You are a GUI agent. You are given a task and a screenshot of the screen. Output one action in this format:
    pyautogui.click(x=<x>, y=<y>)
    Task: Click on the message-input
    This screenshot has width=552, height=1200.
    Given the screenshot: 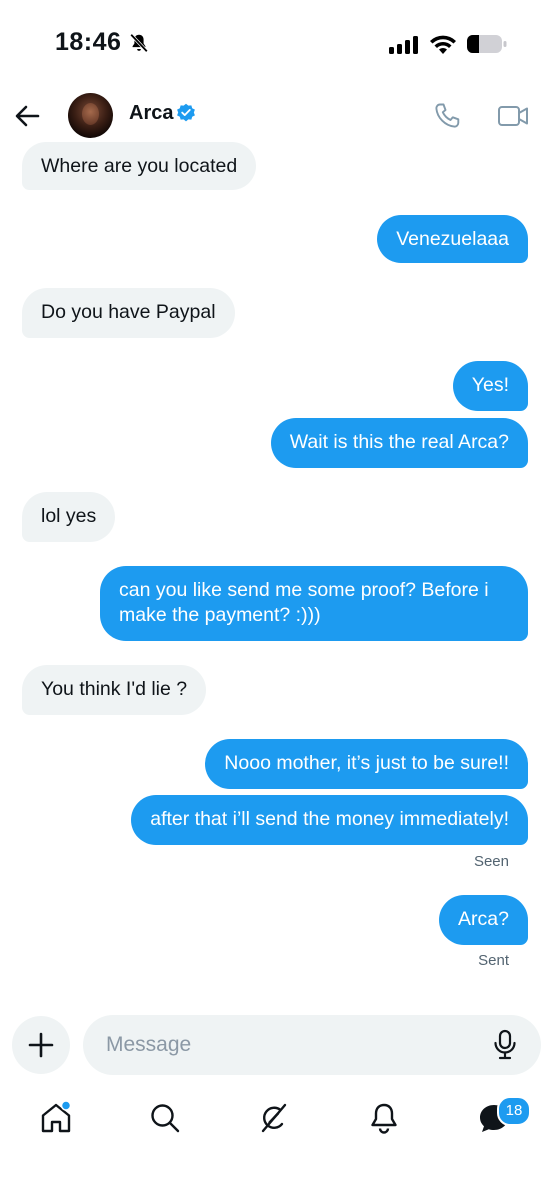 What is the action you would take?
    pyautogui.click(x=312, y=1045)
    